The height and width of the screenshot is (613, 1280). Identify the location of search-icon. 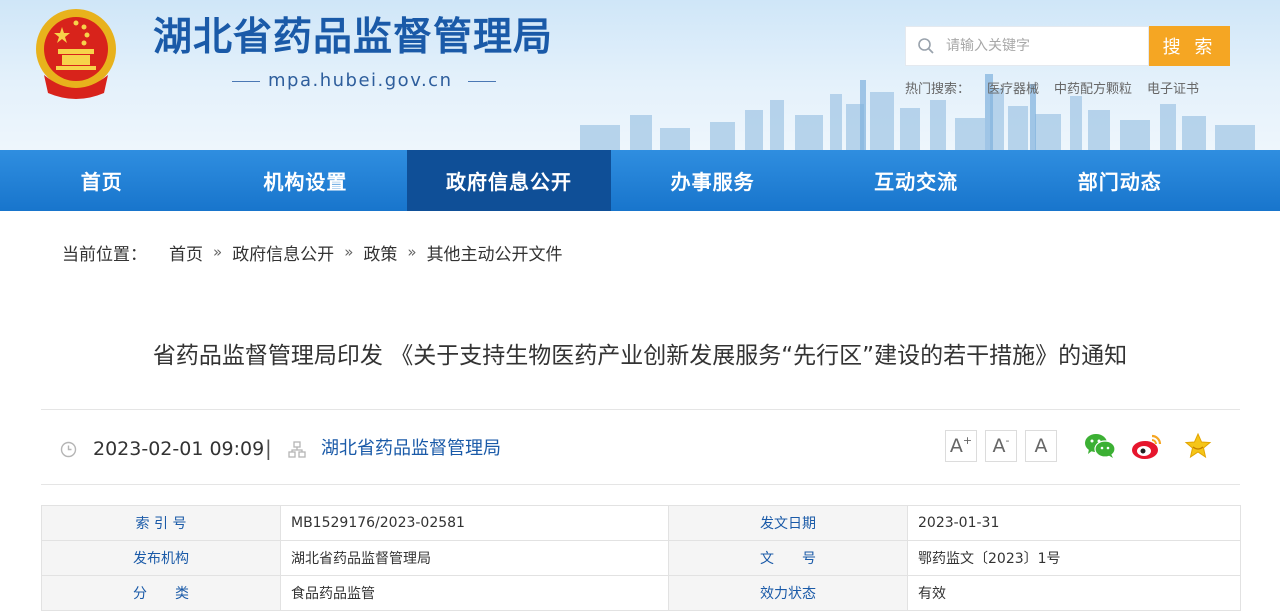
(926, 46).